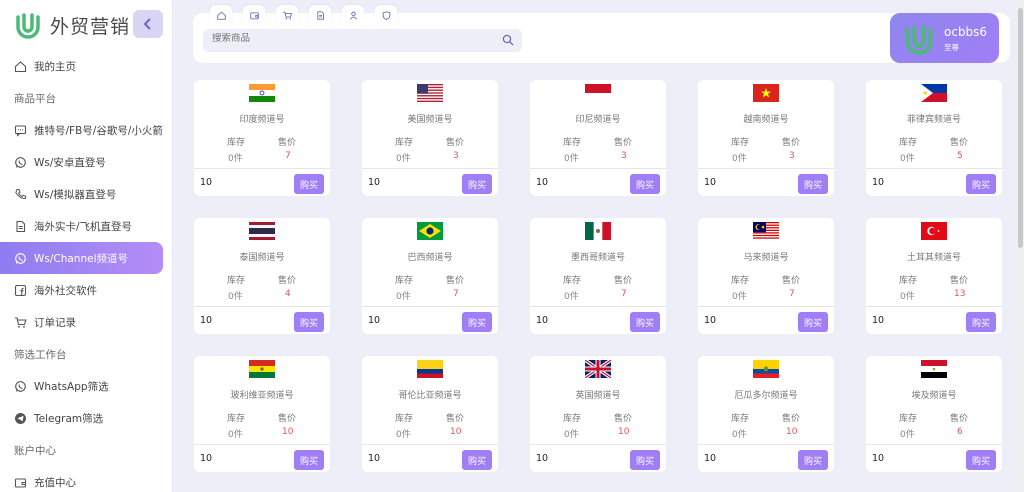 The width and height of the screenshot is (1024, 492). What do you see at coordinates (934, 138) in the screenshot?
I see `product-card: 菲律宾频道号 库存 售价 0件 5 购买` at bounding box center [934, 138].